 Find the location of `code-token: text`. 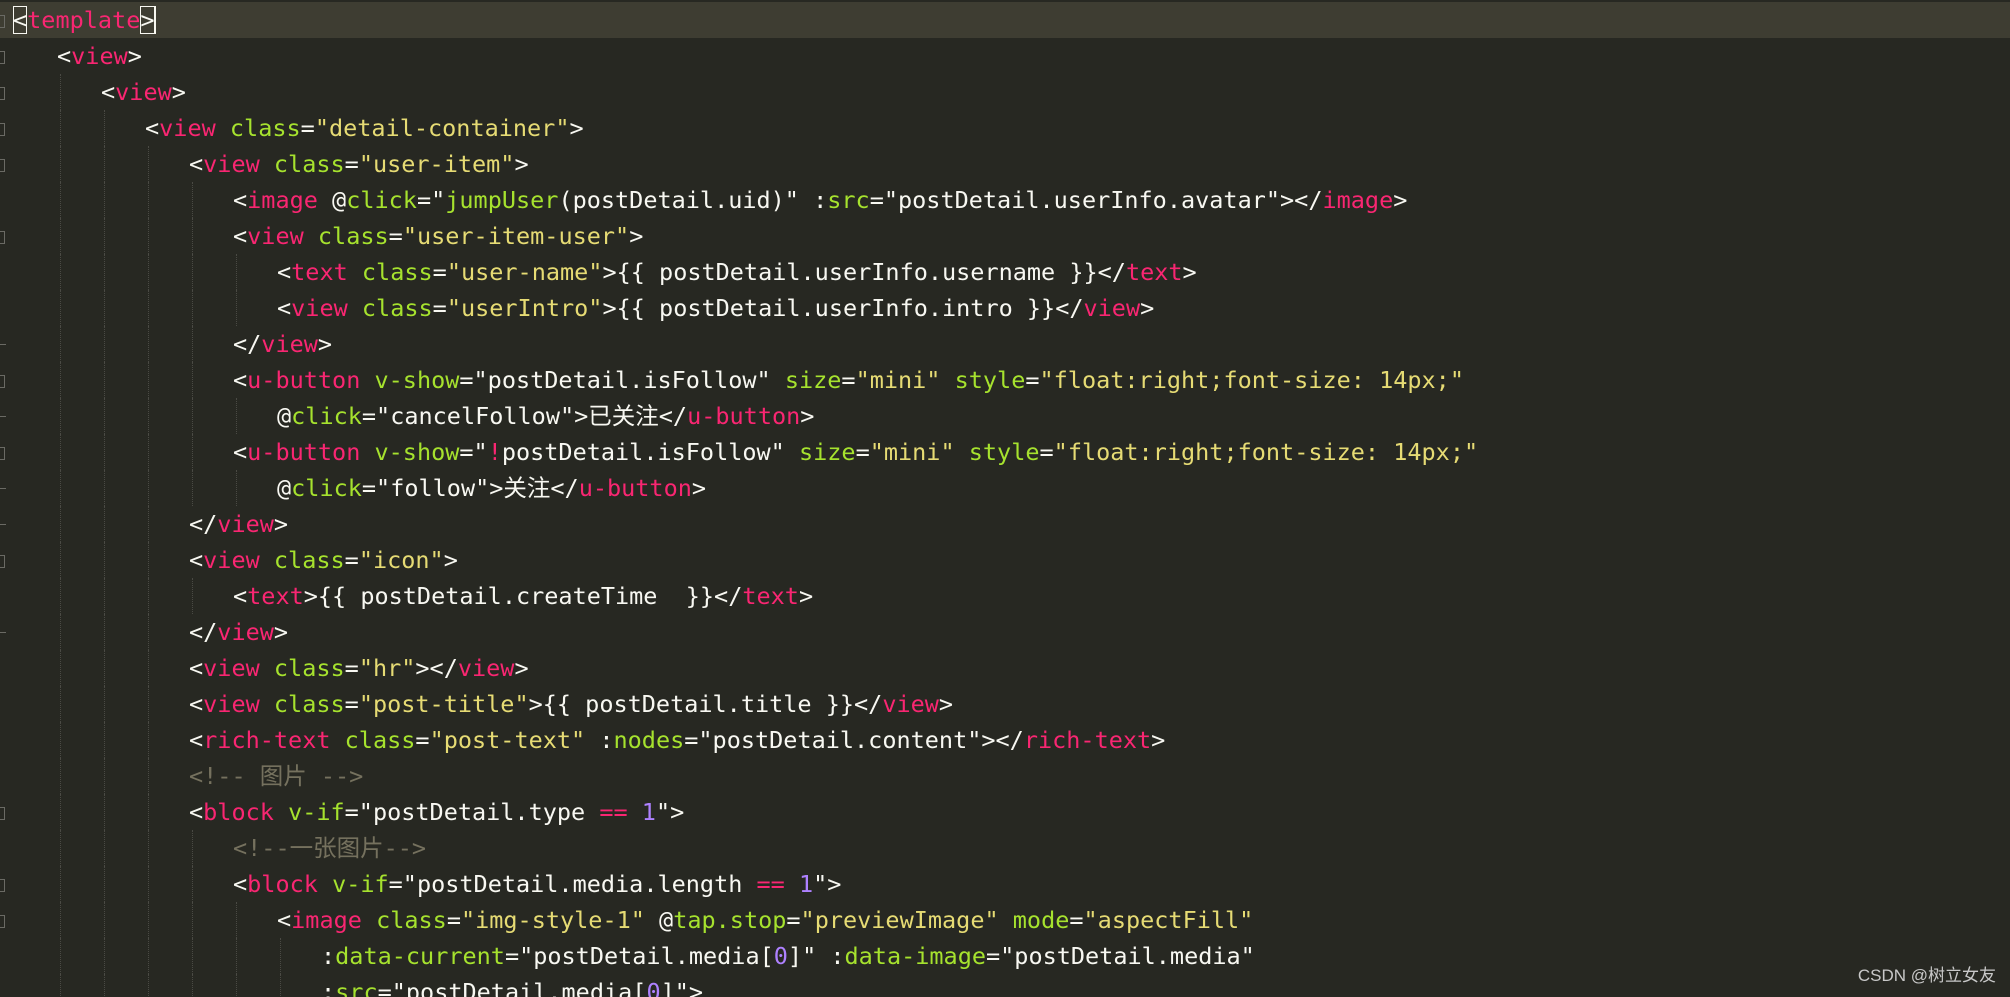

code-token: text is located at coordinates (770, 596).